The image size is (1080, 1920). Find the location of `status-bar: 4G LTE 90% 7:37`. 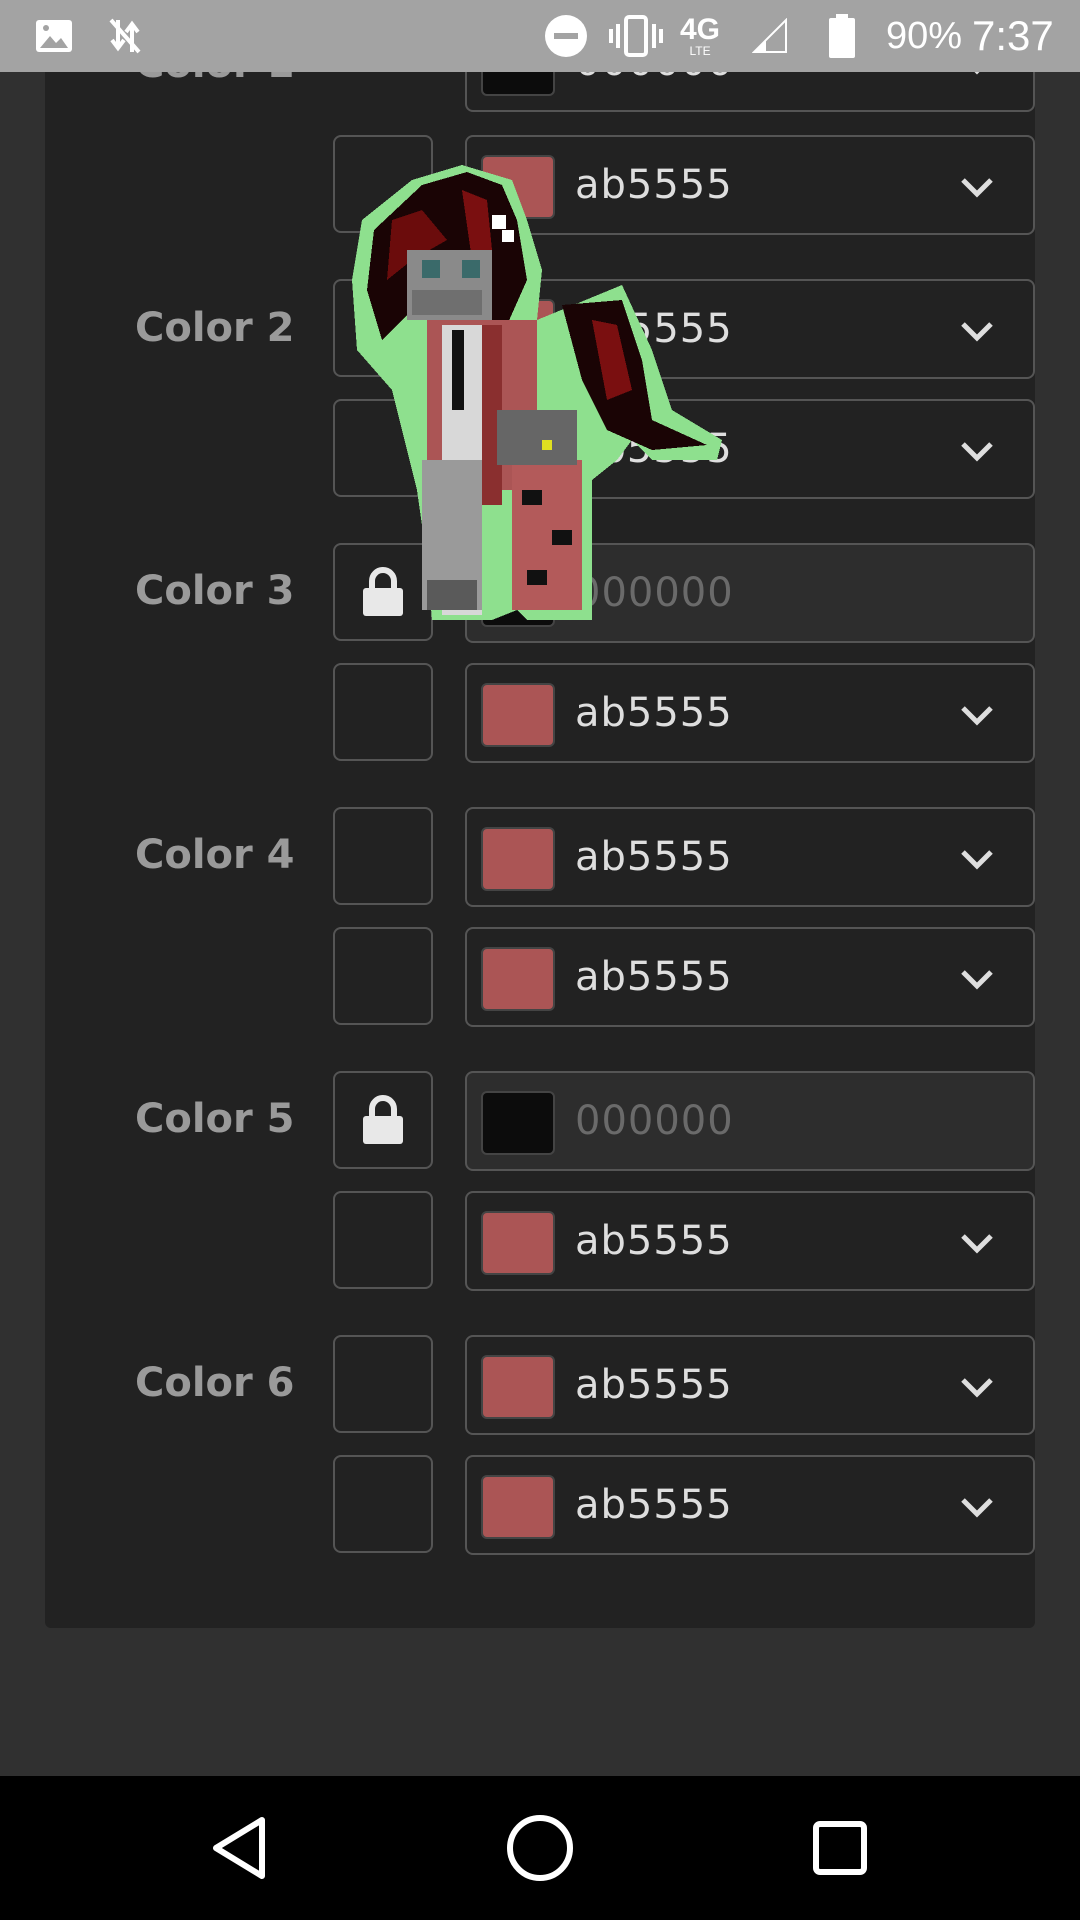

status-bar: 4G LTE 90% 7:37 is located at coordinates (540, 36).